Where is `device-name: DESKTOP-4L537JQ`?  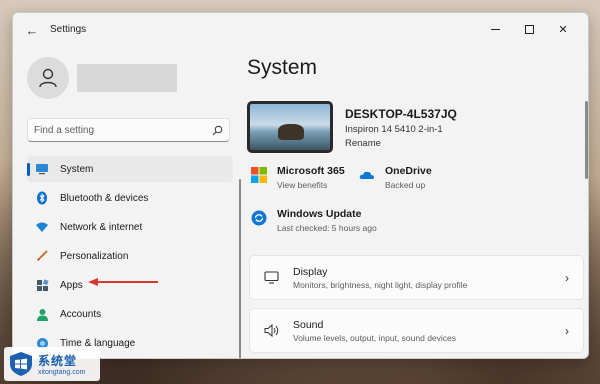
device-name: DESKTOP-4L537JQ is located at coordinates (401, 114).